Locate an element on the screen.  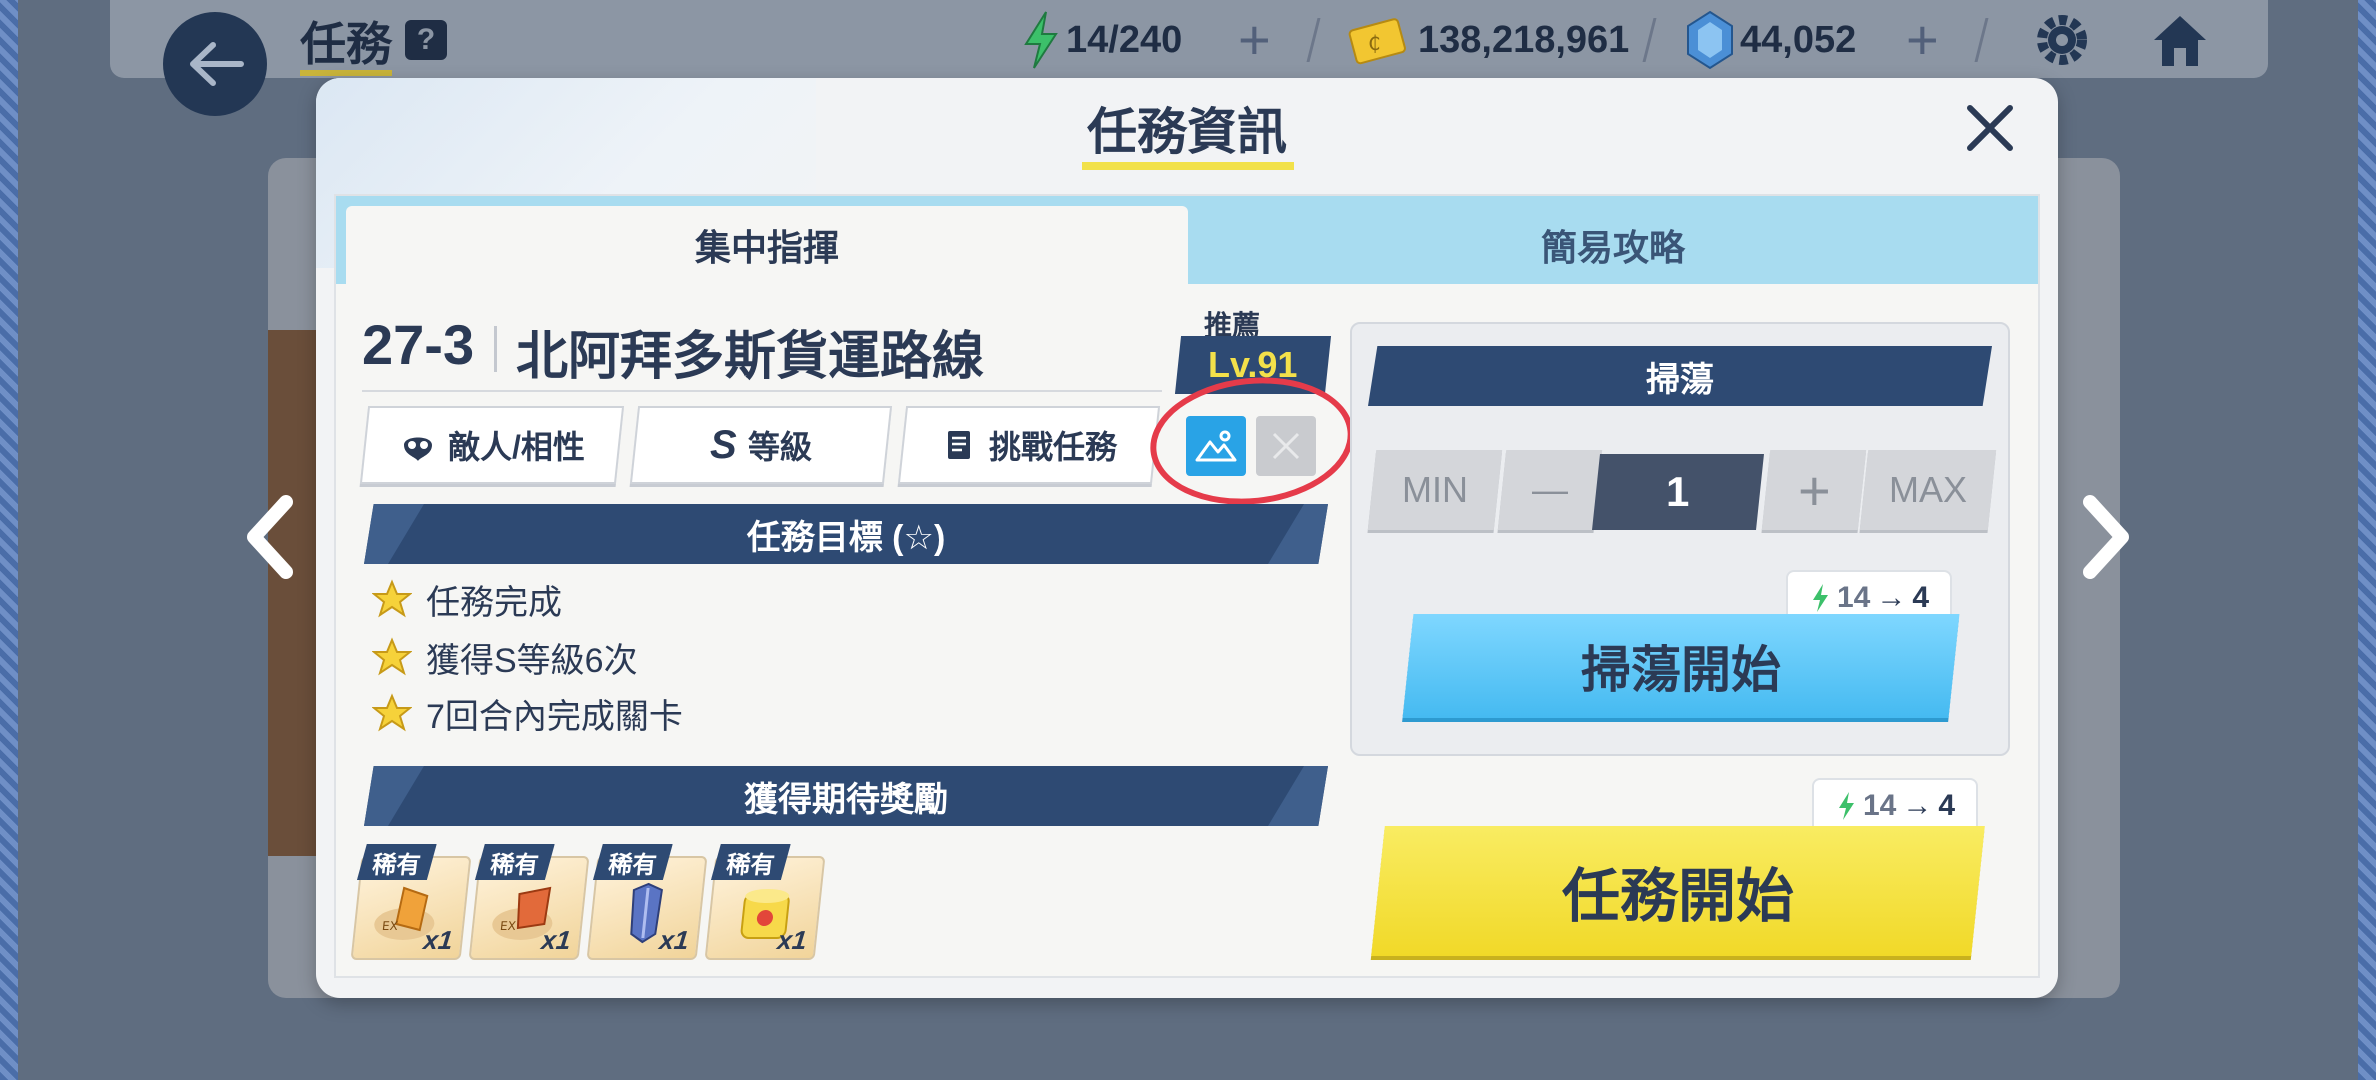
plus-label: + is located at coordinates (1814, 490).